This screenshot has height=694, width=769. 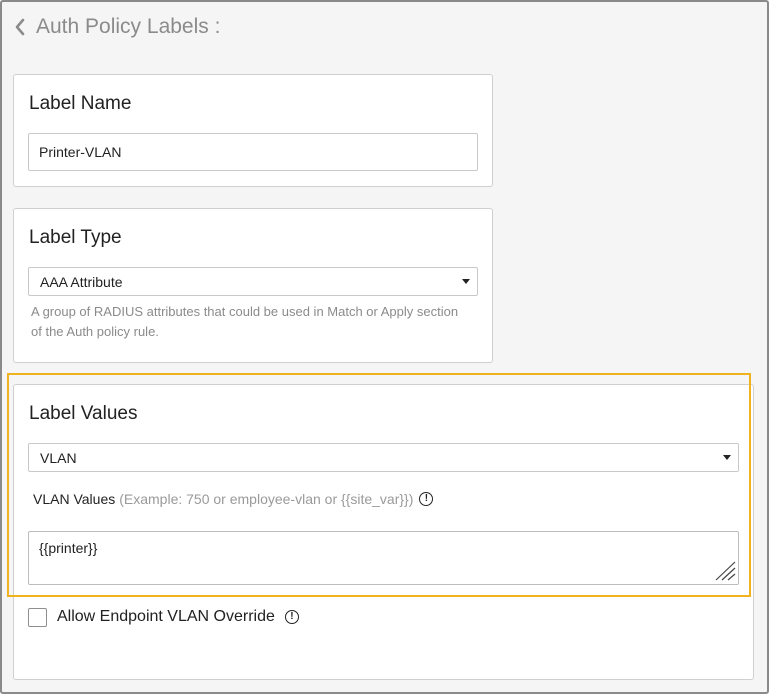 I want to click on label-type-select: AAA Attribute, so click(x=253, y=281).